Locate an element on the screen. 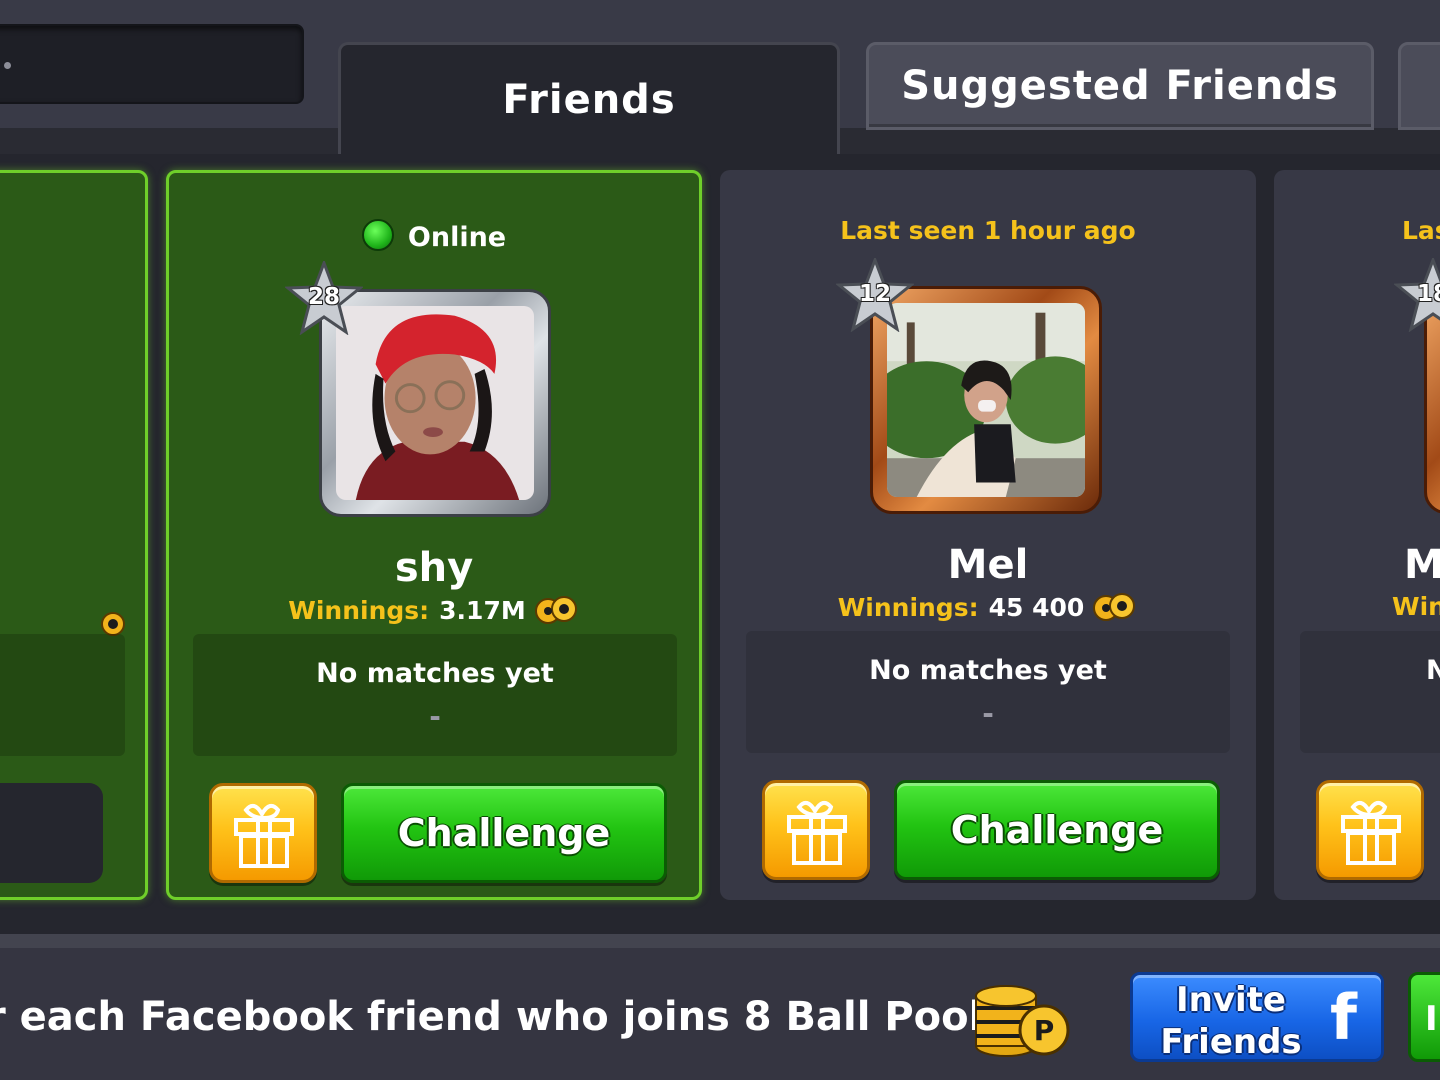 The width and height of the screenshot is (1440, 1080). level-number: 12 is located at coordinates (874, 294).